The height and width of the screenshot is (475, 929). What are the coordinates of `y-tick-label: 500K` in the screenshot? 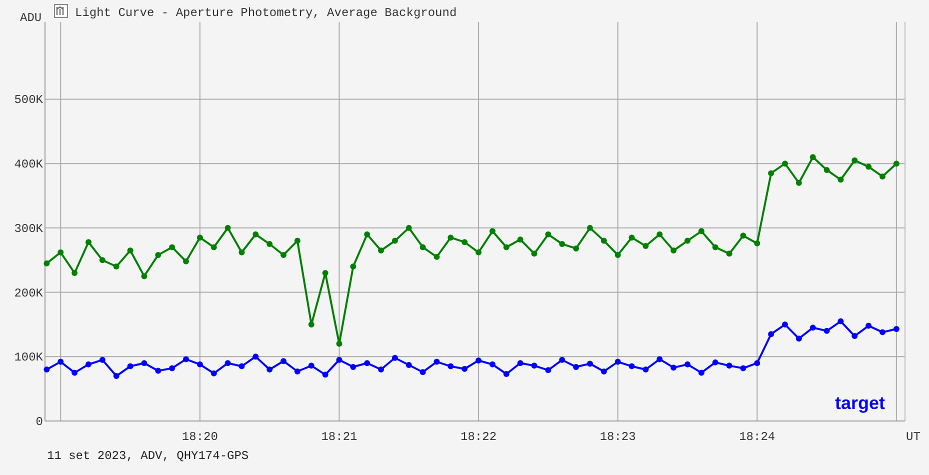 It's located at (28, 100).